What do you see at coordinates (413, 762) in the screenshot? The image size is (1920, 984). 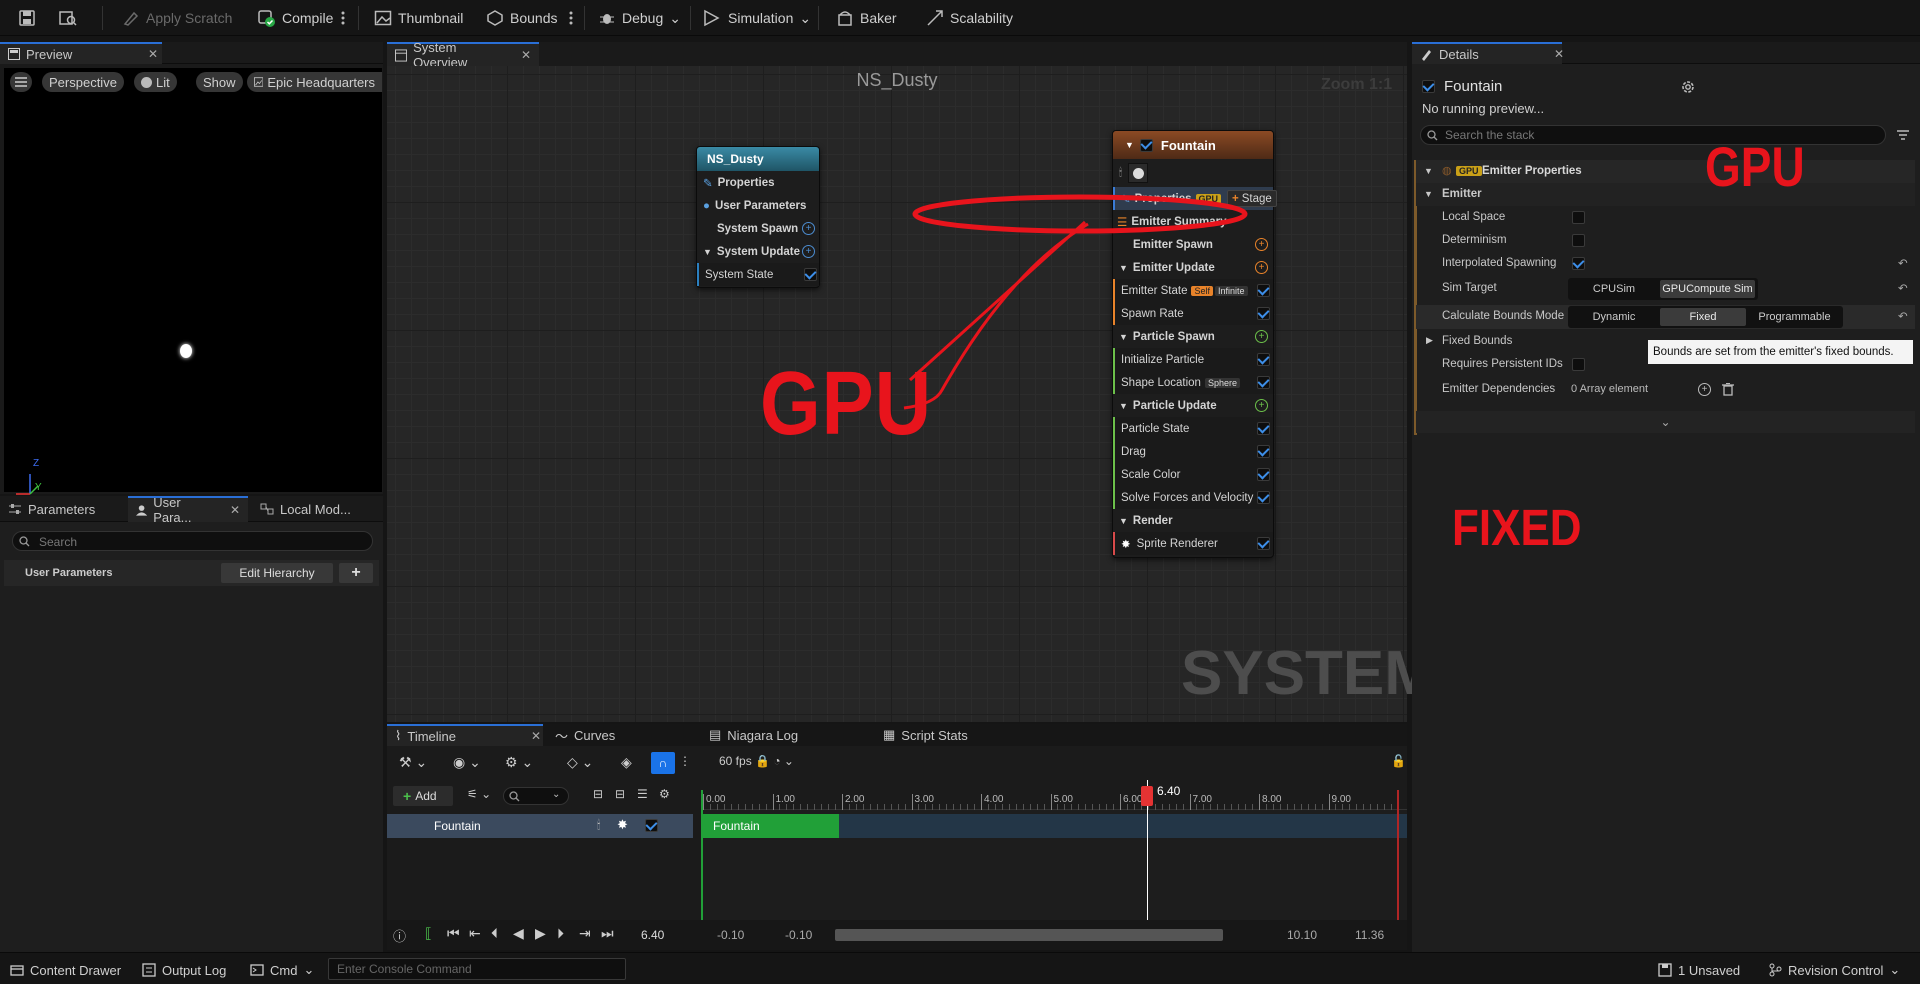 I see `tools-icon: ⚒ ⌄` at bounding box center [413, 762].